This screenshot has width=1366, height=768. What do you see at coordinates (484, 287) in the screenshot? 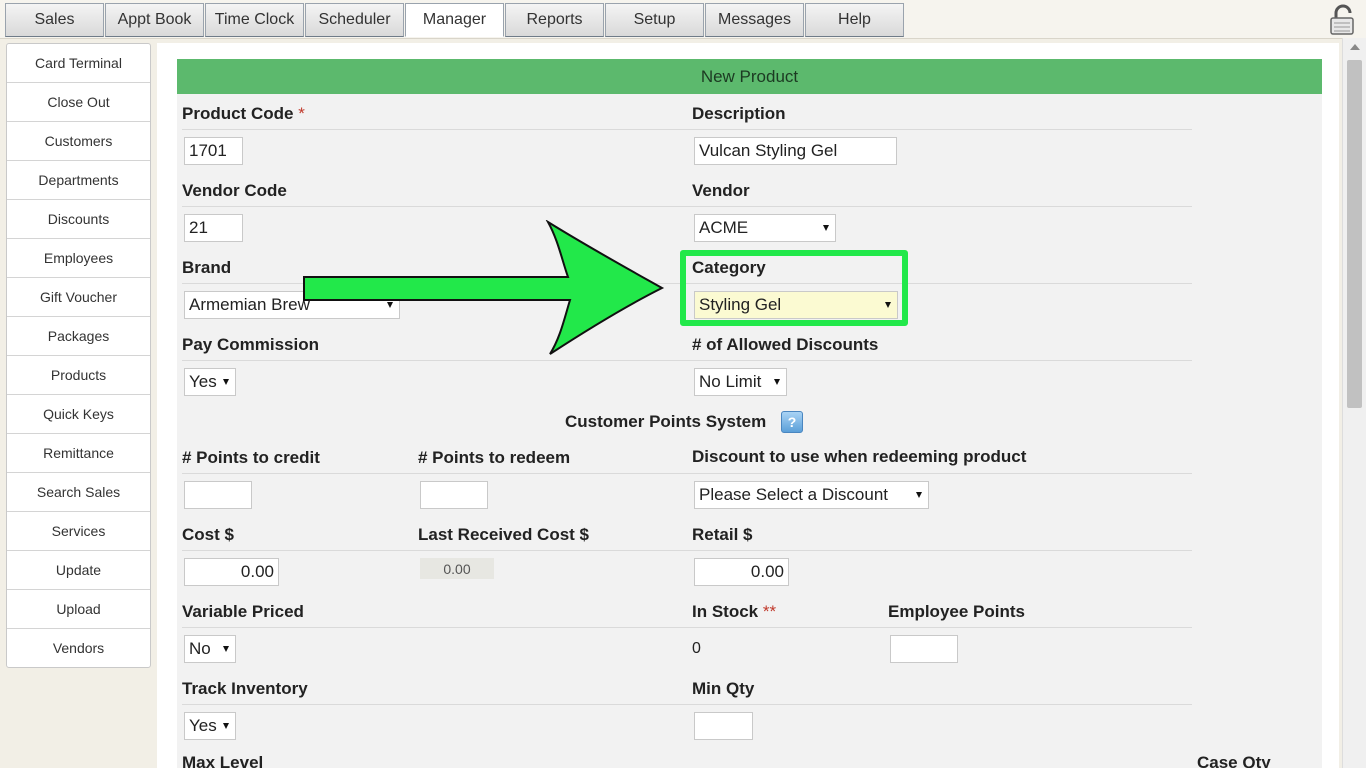
I see `annotation-arrow-icon` at bounding box center [484, 287].